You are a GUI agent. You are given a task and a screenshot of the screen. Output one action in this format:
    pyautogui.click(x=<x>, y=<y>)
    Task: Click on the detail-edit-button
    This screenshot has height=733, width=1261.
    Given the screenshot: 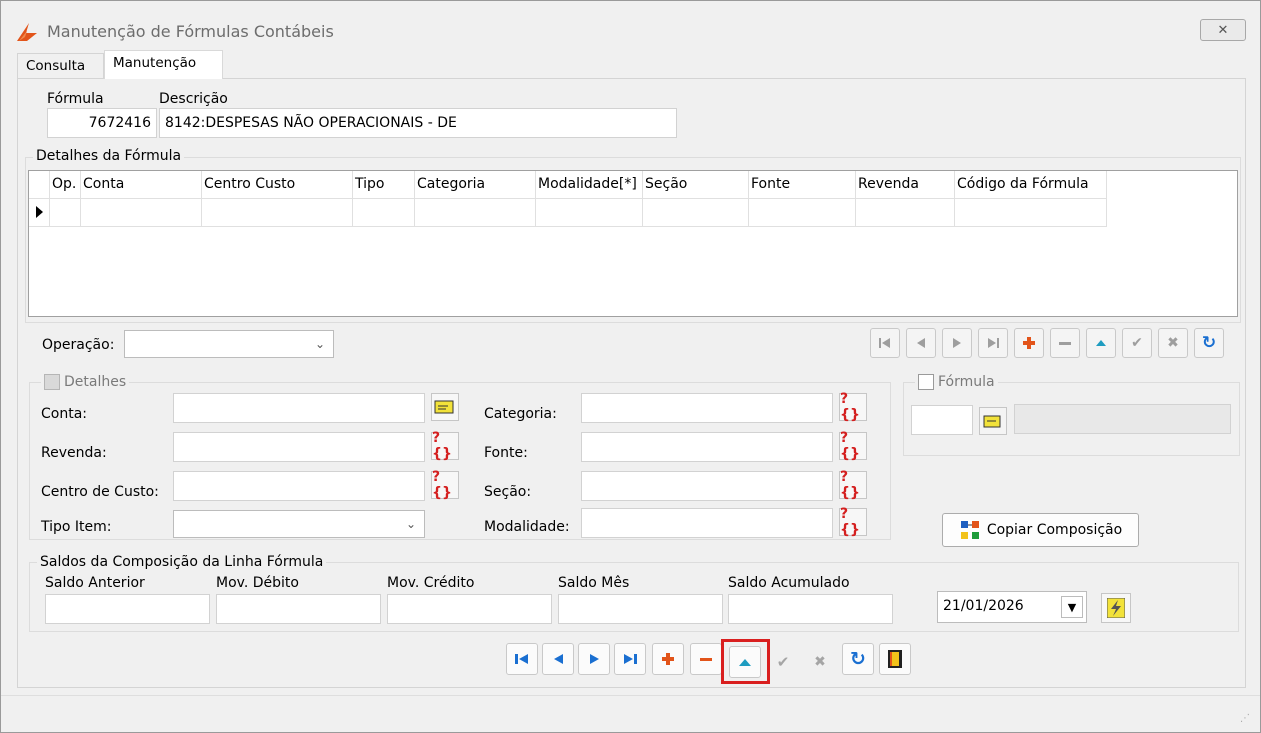 What is the action you would take?
    pyautogui.click(x=1101, y=343)
    